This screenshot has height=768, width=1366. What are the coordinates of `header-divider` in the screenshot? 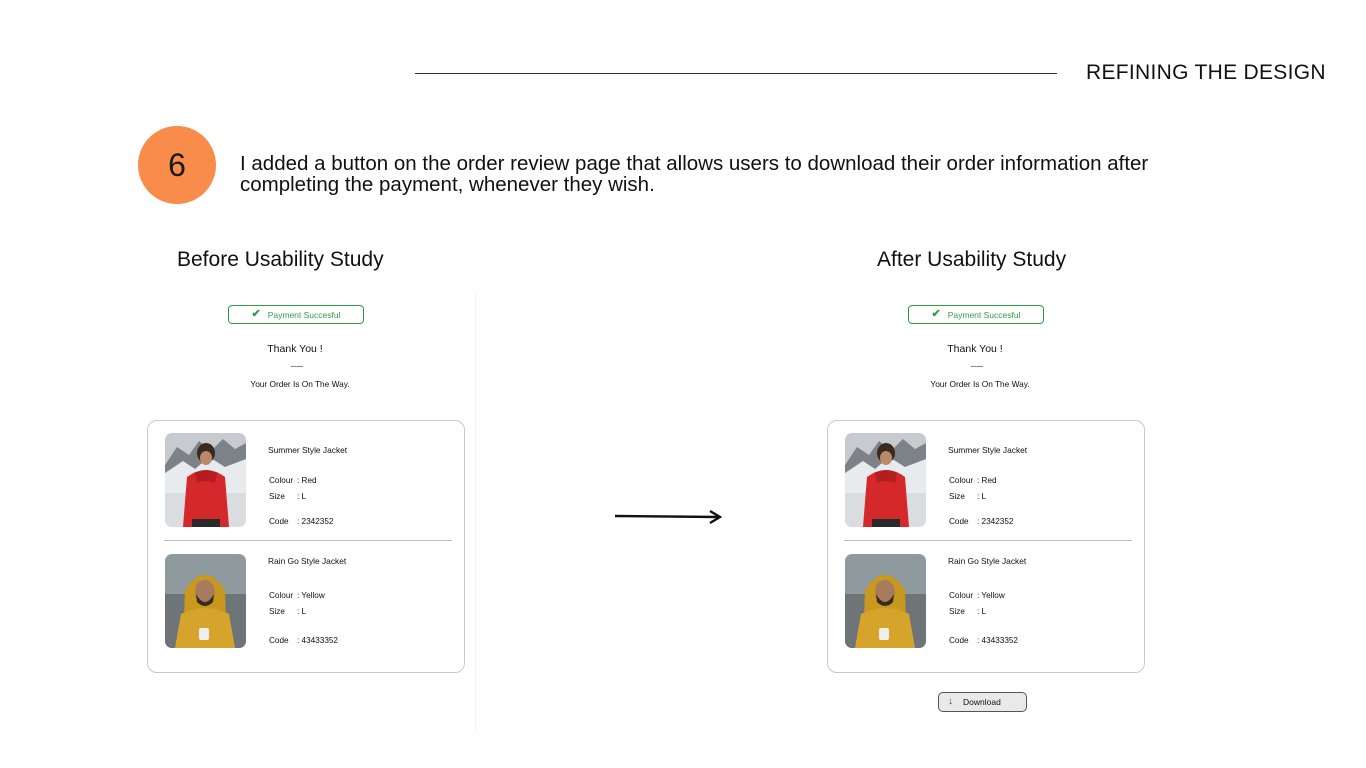 It's located at (736, 73).